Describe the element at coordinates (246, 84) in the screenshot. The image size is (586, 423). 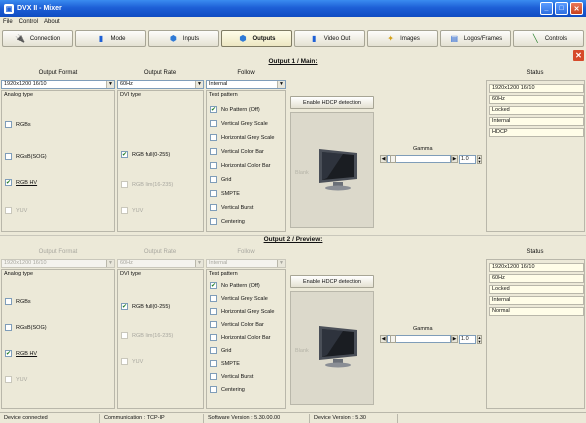
I see `output1-follow-select: Internal ▼` at that location.